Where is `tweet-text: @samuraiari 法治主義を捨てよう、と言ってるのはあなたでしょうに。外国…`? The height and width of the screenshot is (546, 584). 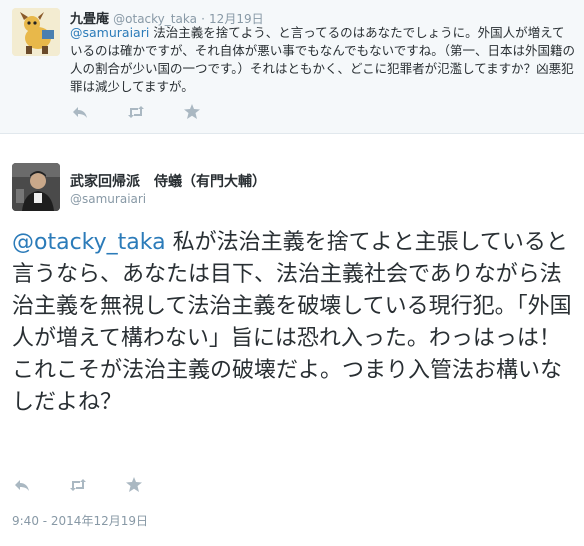
tweet-text: @samuraiari 法治主義を捨てよう、と言ってるのはあなたでしょうに。外国… is located at coordinates (322, 60).